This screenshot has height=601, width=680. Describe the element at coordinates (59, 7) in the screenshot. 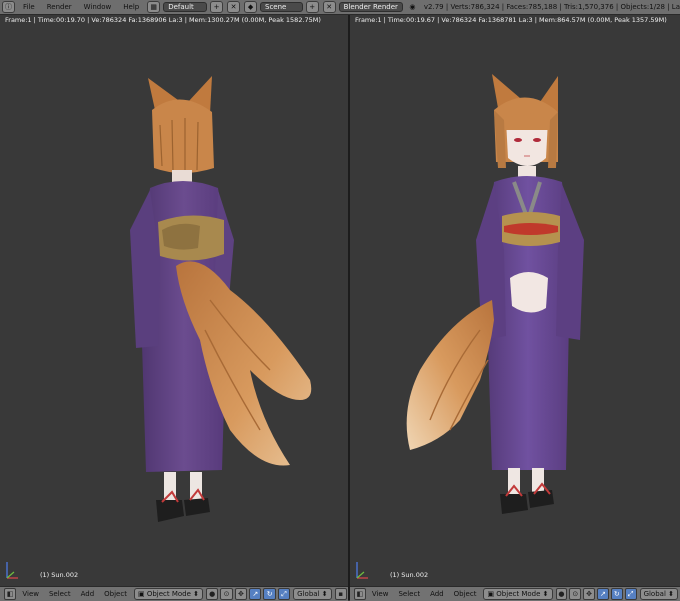

I see `menu-render: Render` at that location.